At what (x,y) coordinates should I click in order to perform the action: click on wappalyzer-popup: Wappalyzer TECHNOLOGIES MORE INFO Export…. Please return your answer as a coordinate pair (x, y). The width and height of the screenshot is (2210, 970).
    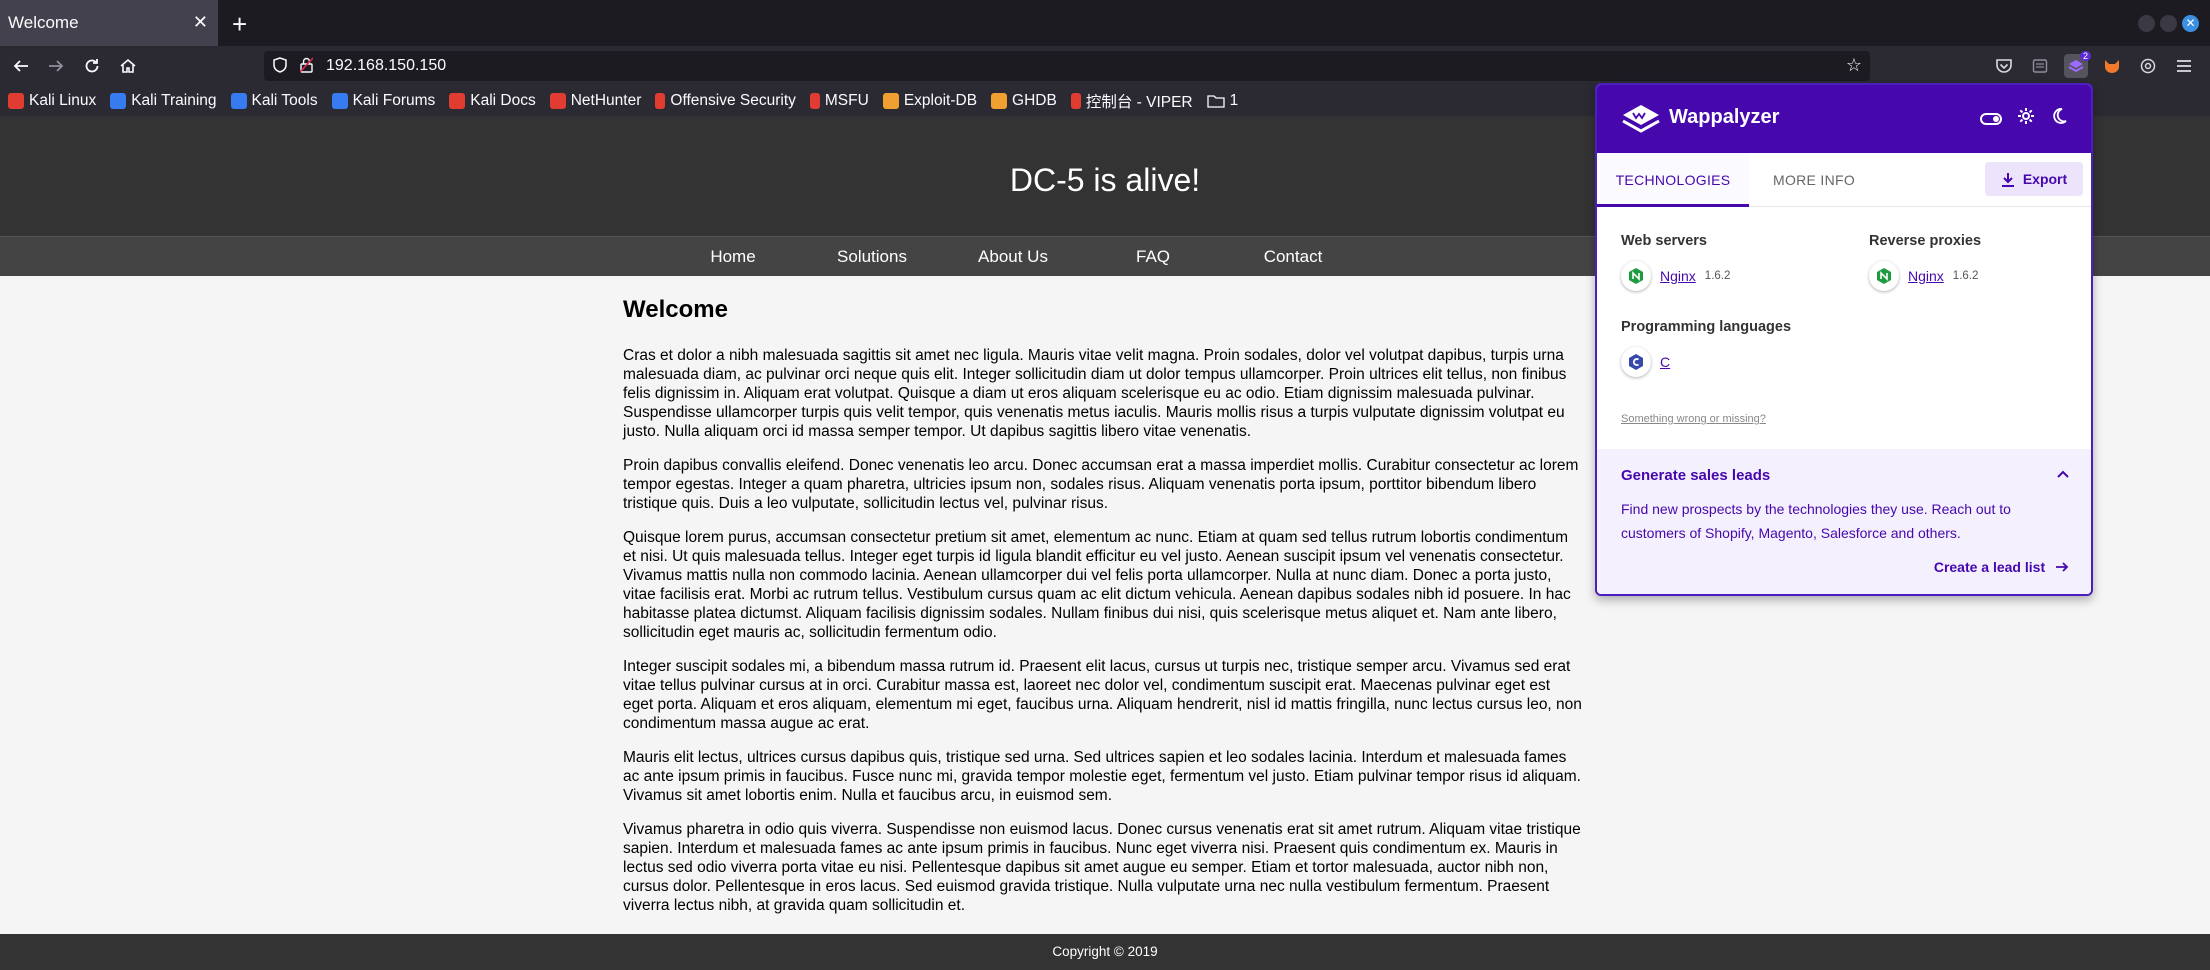
    Looking at the image, I should click on (1844, 339).